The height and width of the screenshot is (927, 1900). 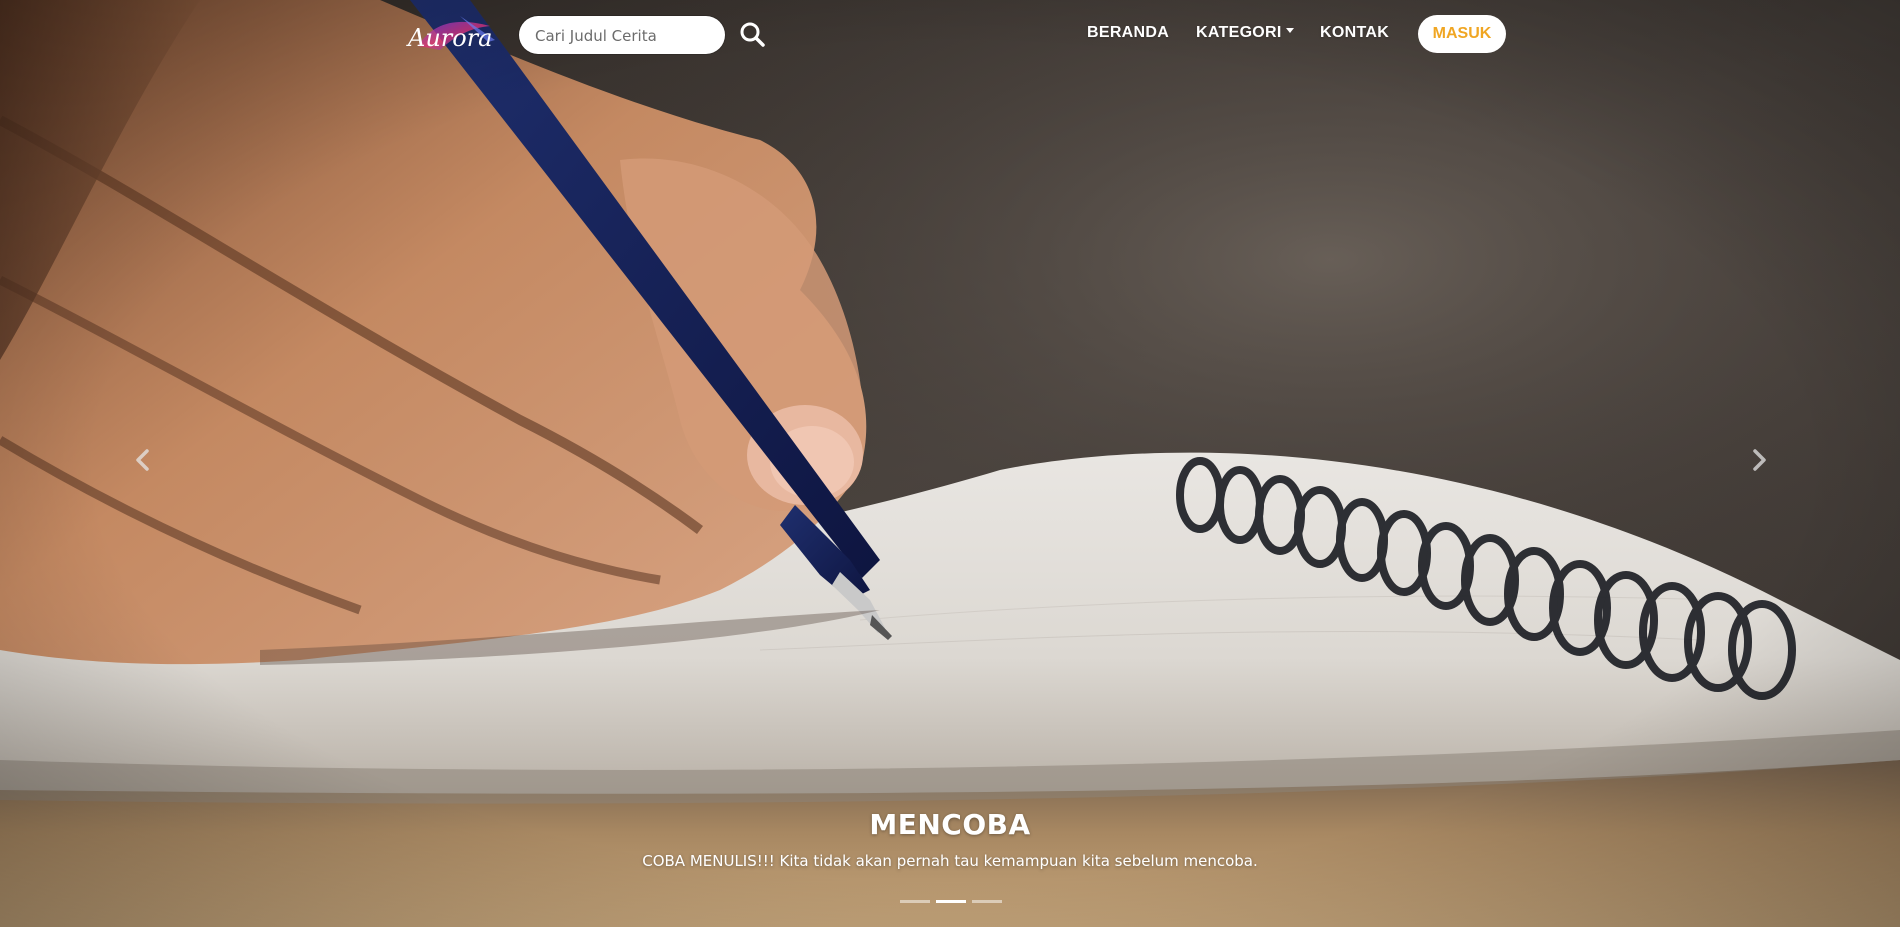 I want to click on search-icon, so click(x=752, y=34).